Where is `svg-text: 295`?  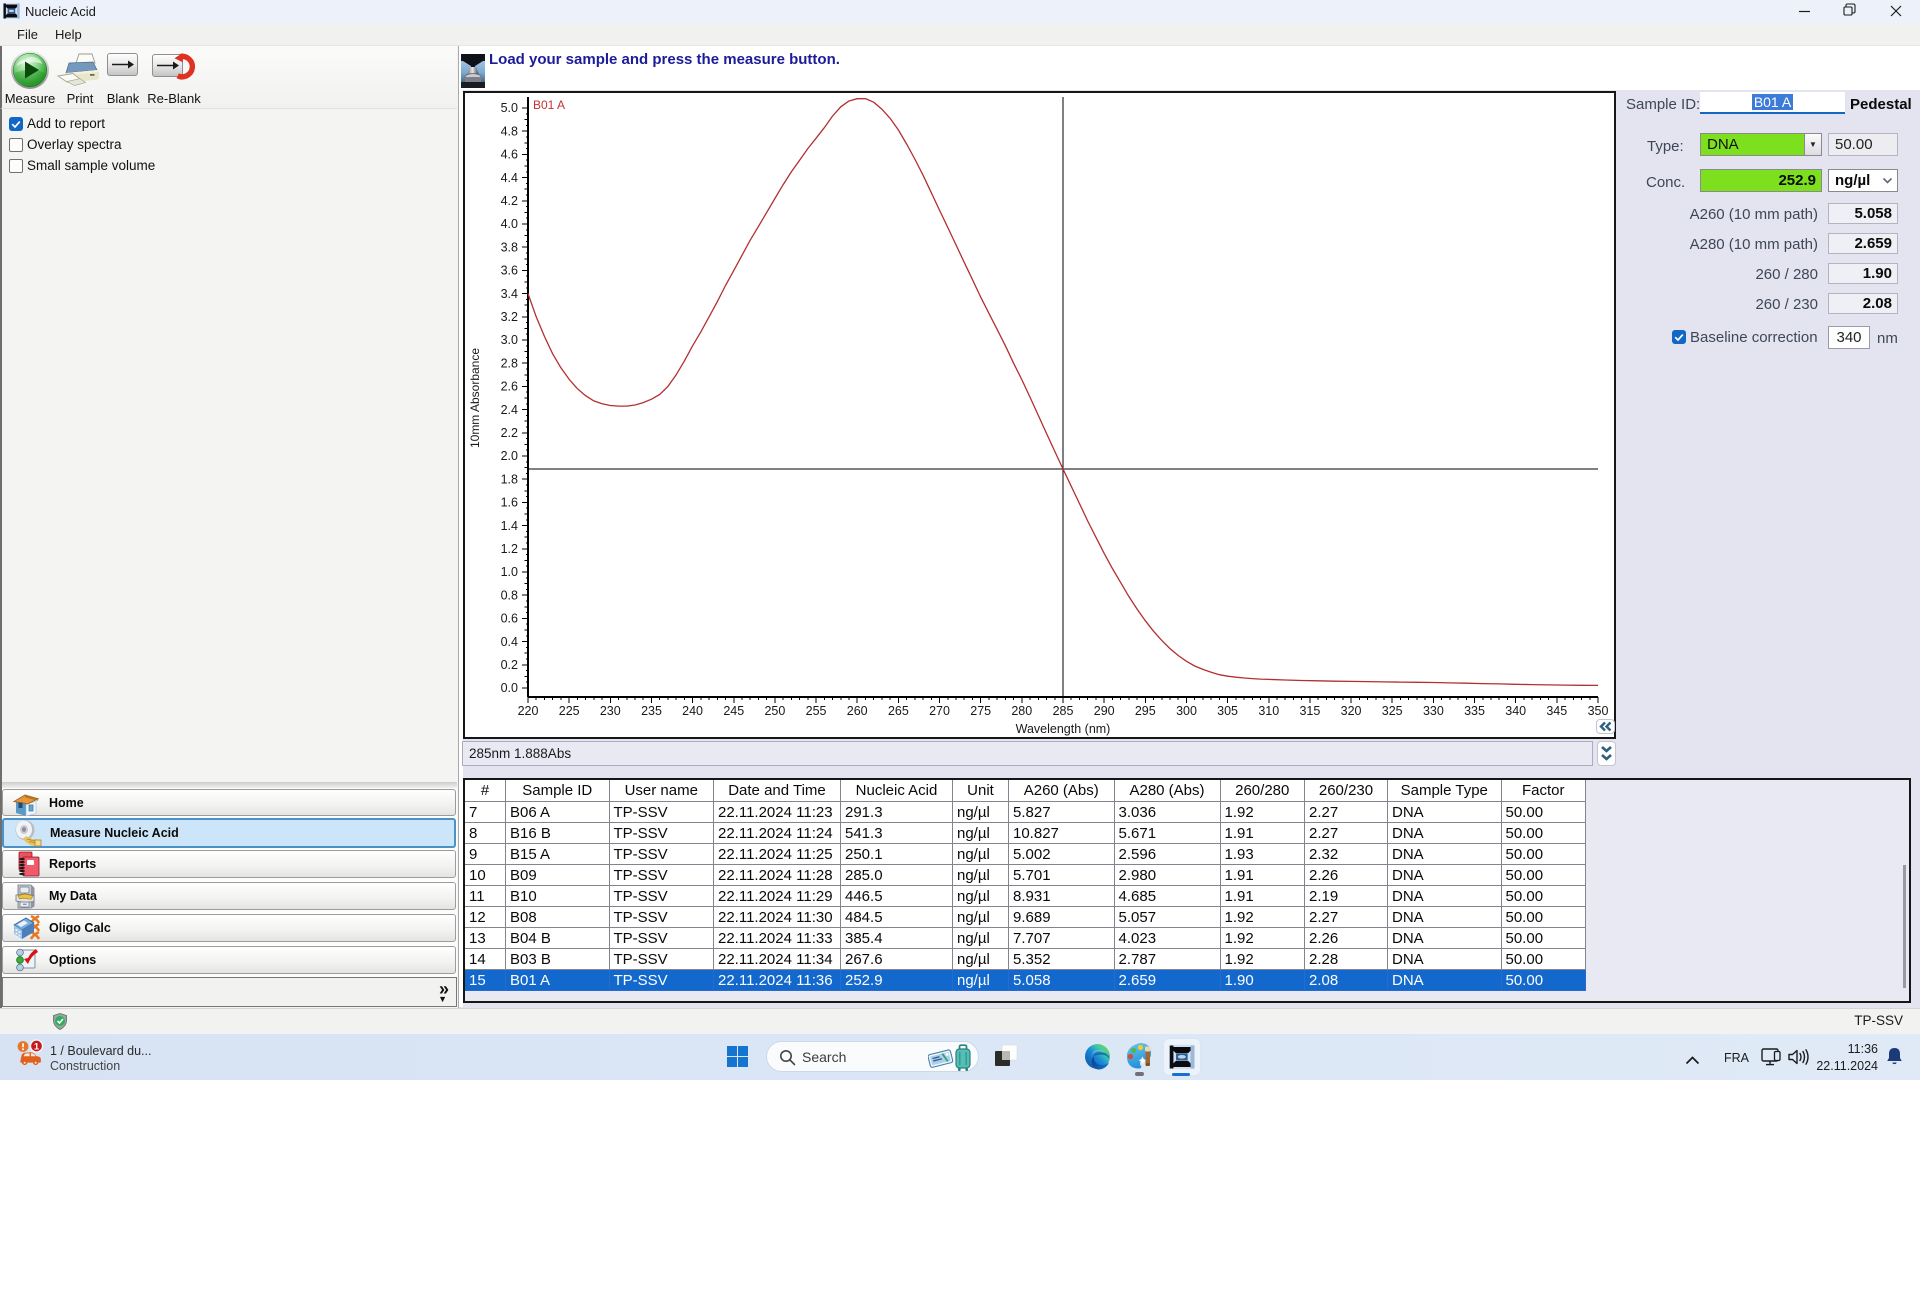 svg-text: 295 is located at coordinates (1145, 711).